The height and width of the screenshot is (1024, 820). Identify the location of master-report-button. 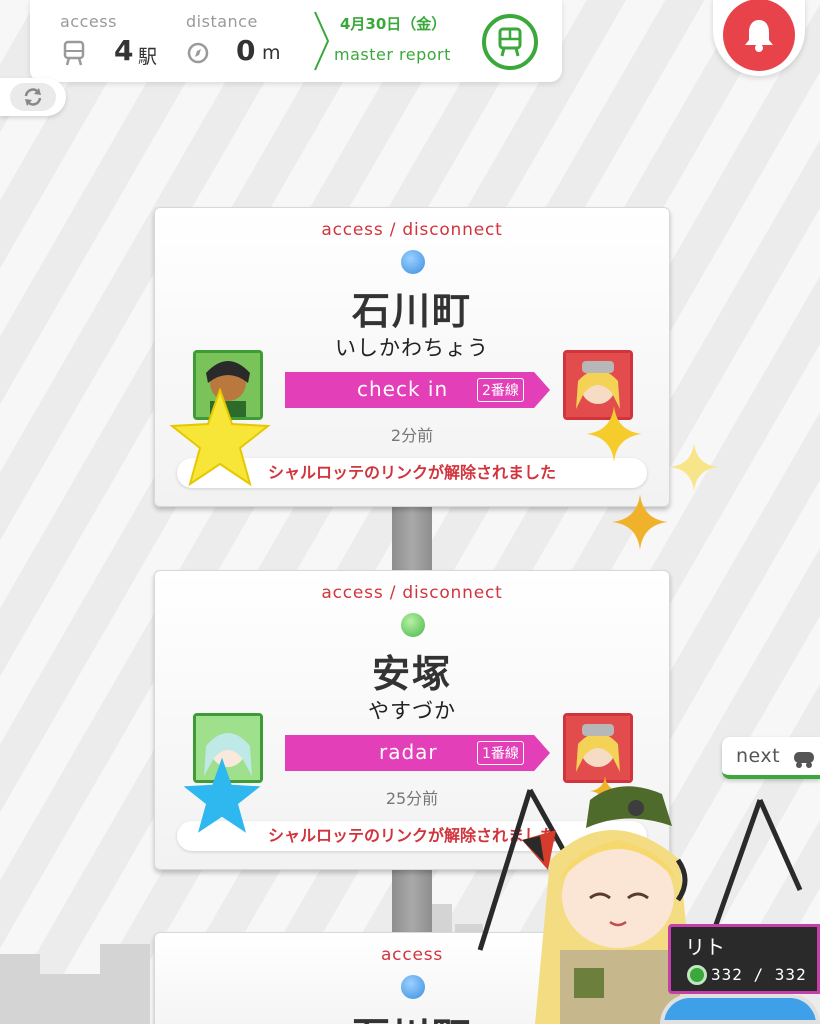
(510, 42).